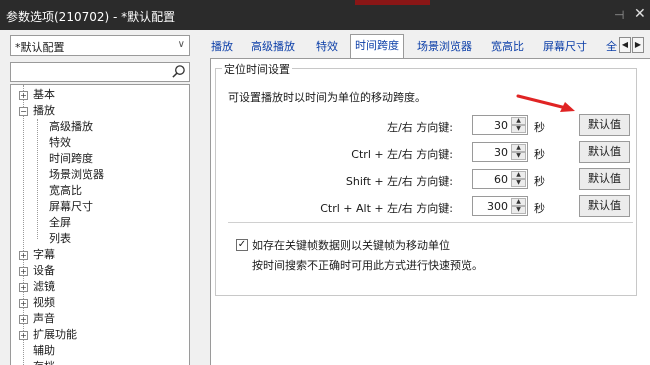  What do you see at coordinates (71, 127) in the screenshot?
I see `tree-item-advanced-playback: 高级播放` at bounding box center [71, 127].